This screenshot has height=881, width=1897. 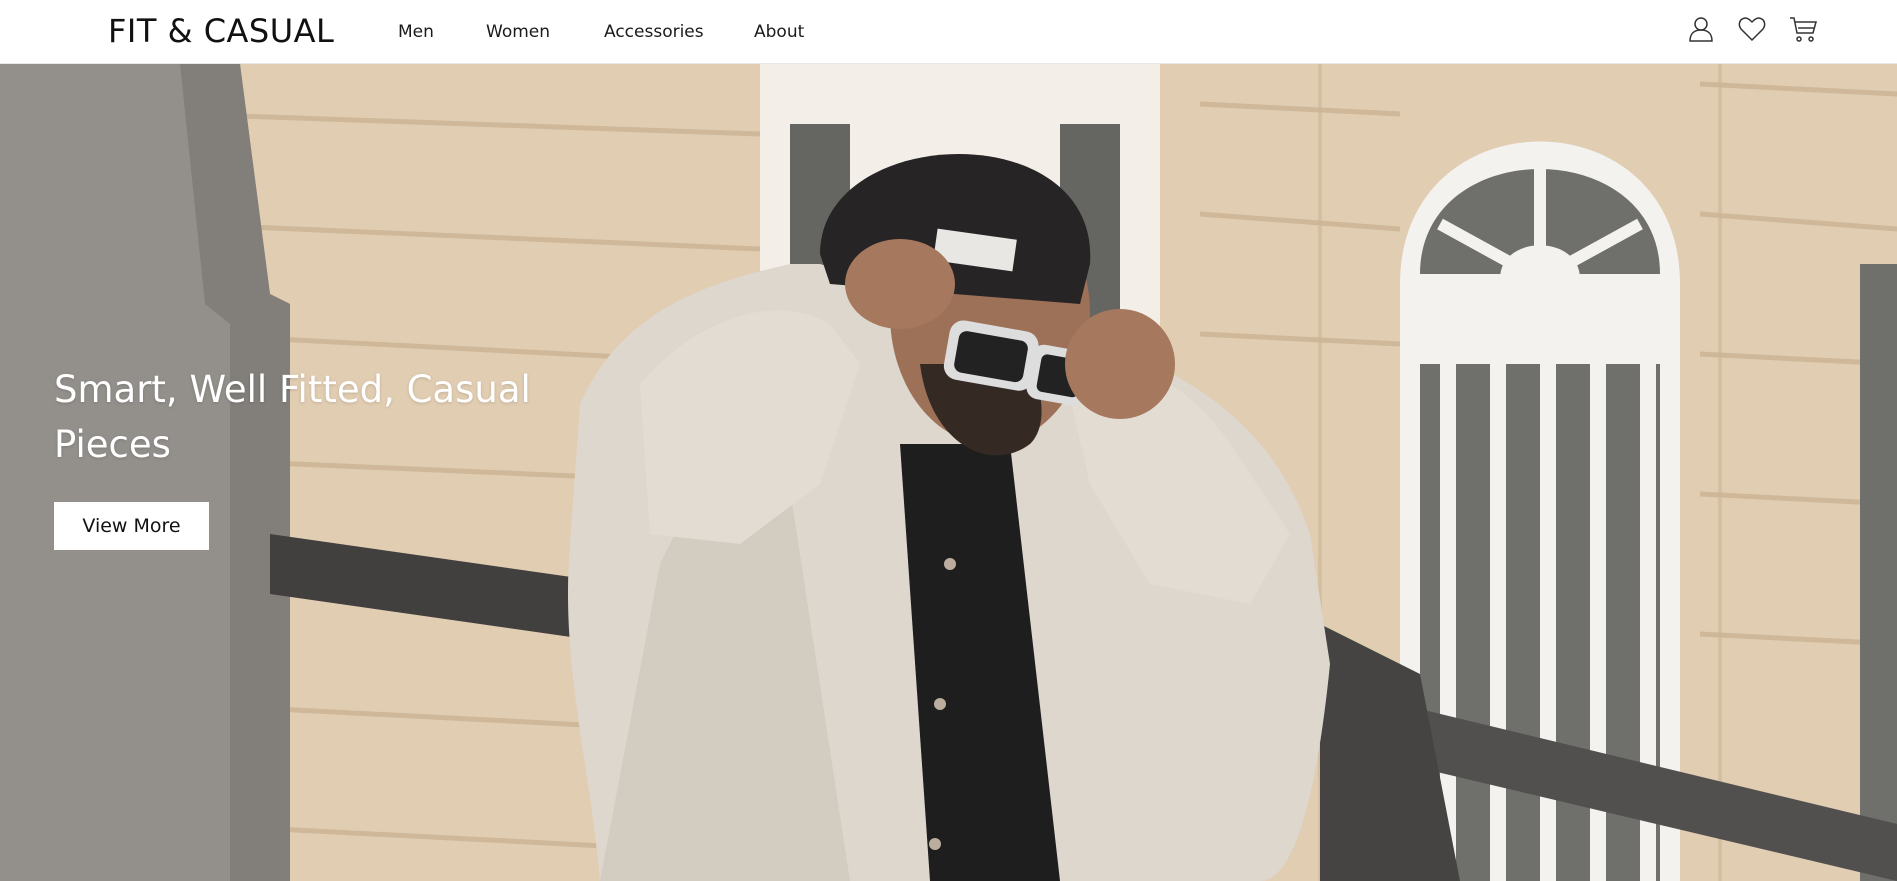 I want to click on menu-item: About, so click(x=794, y=32).